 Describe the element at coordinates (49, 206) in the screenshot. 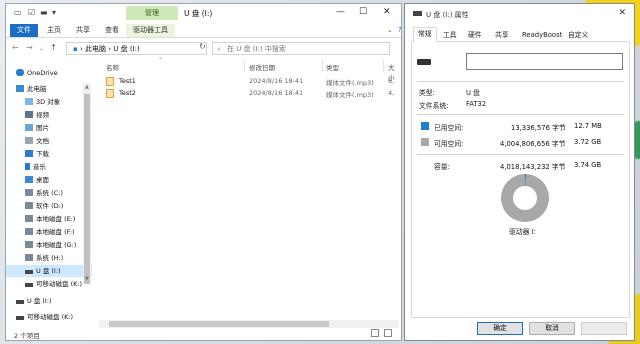

I see `sidebar-item-drive-d: 软件 (D:)` at that location.